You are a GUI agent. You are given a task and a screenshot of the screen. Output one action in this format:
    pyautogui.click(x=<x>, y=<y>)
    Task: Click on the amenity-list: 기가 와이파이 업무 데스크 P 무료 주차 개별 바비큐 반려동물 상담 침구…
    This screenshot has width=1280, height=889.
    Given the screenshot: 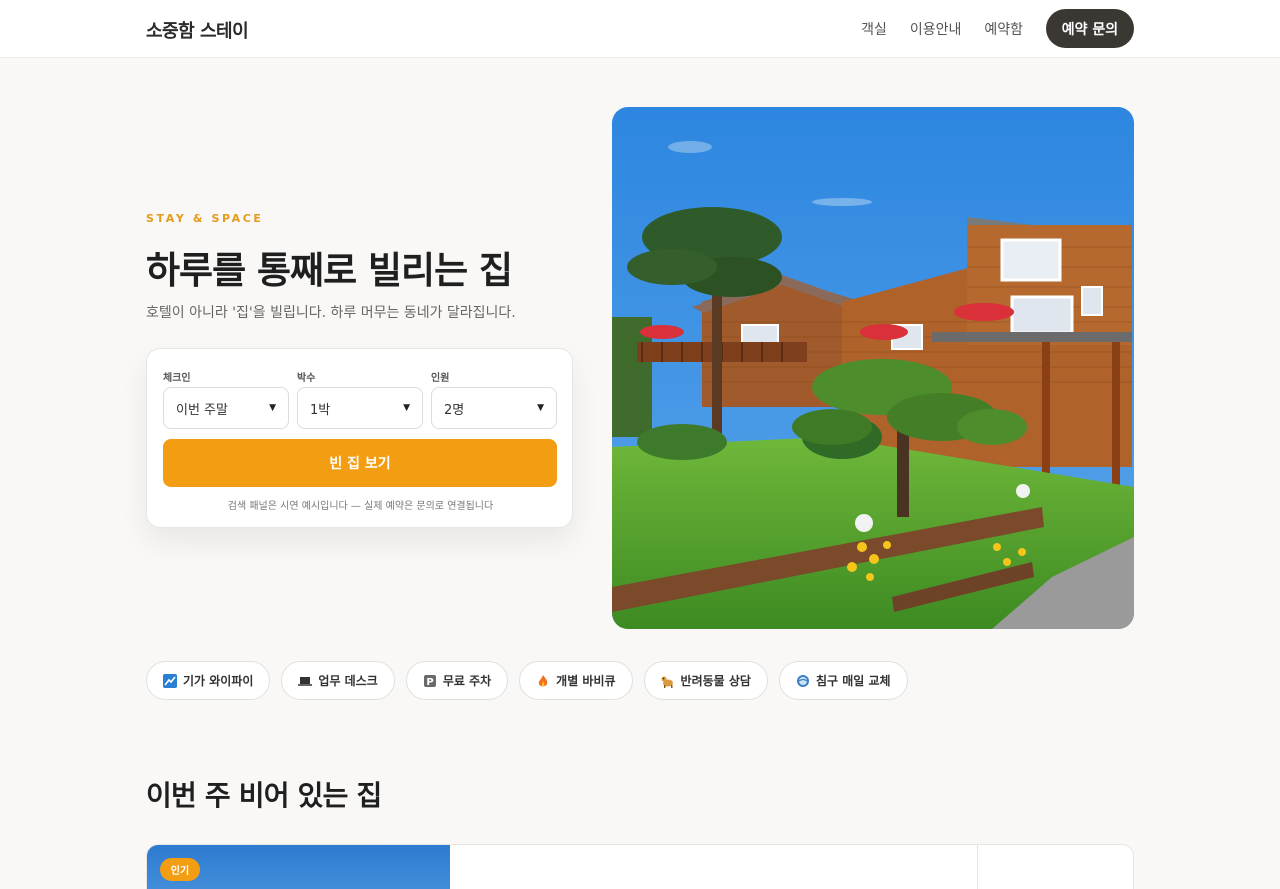 What is the action you would take?
    pyautogui.click(x=532, y=680)
    